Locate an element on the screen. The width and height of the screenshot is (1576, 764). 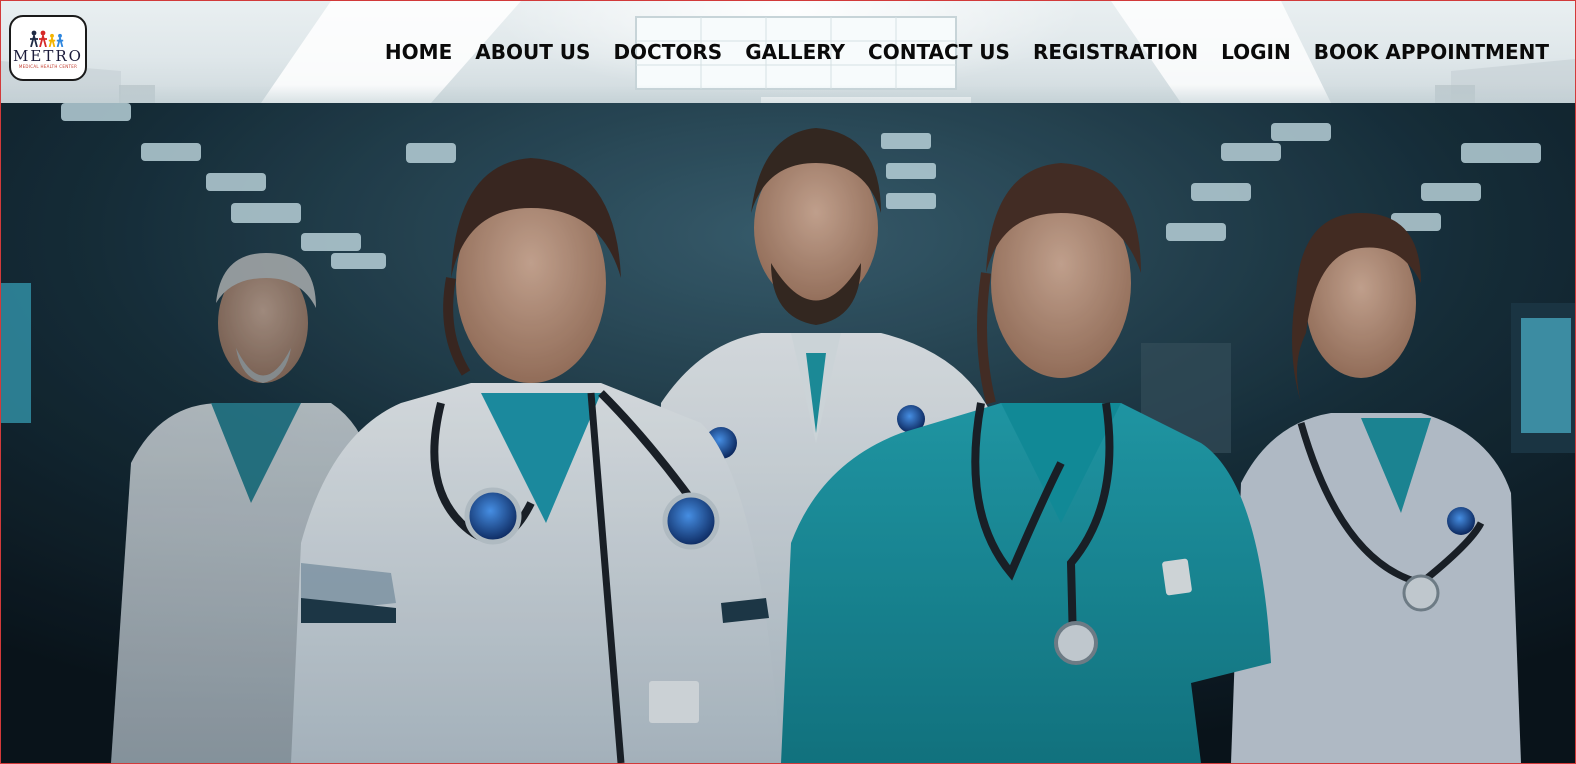
site-logo: METRO MEDICAL HEALTH CENTER is located at coordinates (48, 48).